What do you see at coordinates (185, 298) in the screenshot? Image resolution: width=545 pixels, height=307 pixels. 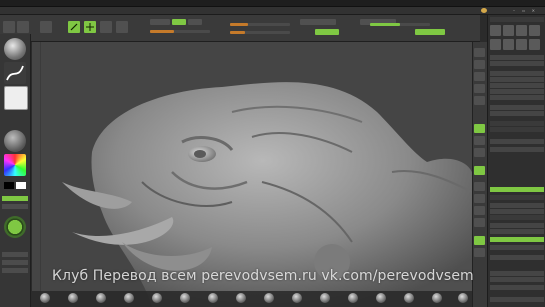 I see `brush-slot-6-icon` at bounding box center [185, 298].